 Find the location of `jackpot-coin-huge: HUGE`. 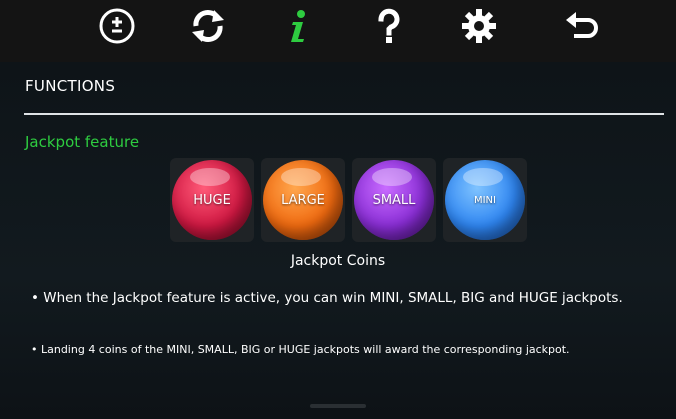

jackpot-coin-huge: HUGE is located at coordinates (212, 200).